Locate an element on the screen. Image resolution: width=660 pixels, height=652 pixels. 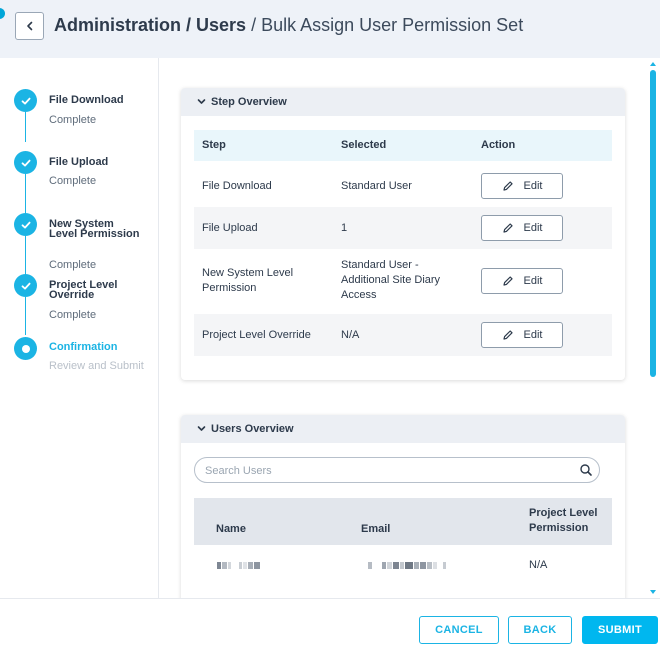
submit-button: SUBMIT is located at coordinates (620, 630).